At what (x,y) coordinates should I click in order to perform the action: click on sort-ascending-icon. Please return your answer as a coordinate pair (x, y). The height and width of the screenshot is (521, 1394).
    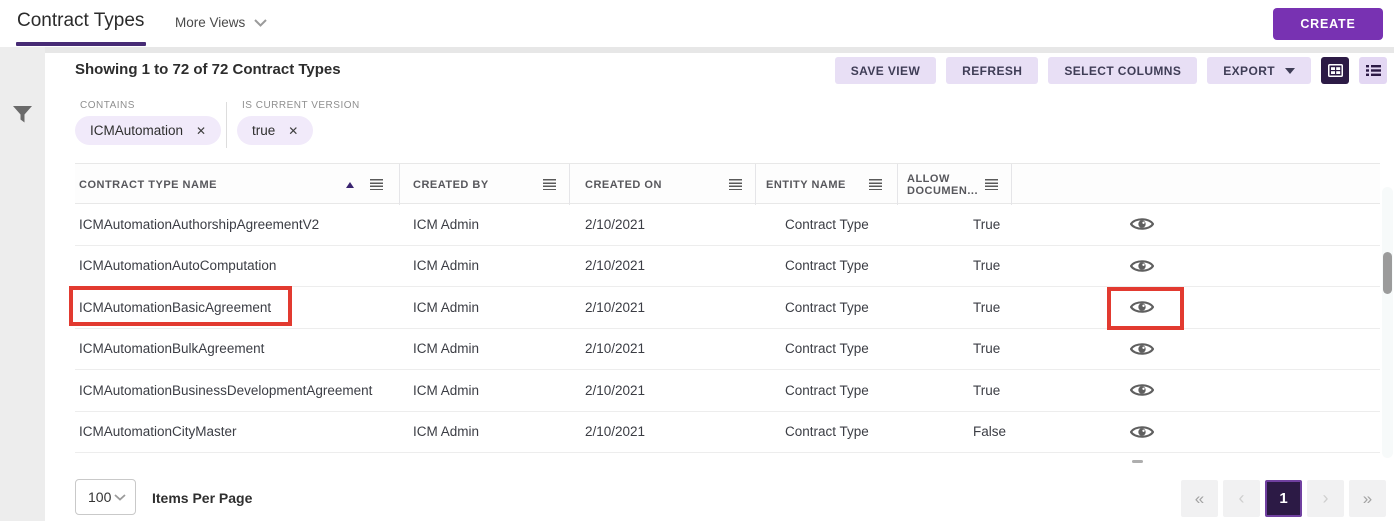
    Looking at the image, I should click on (350, 184).